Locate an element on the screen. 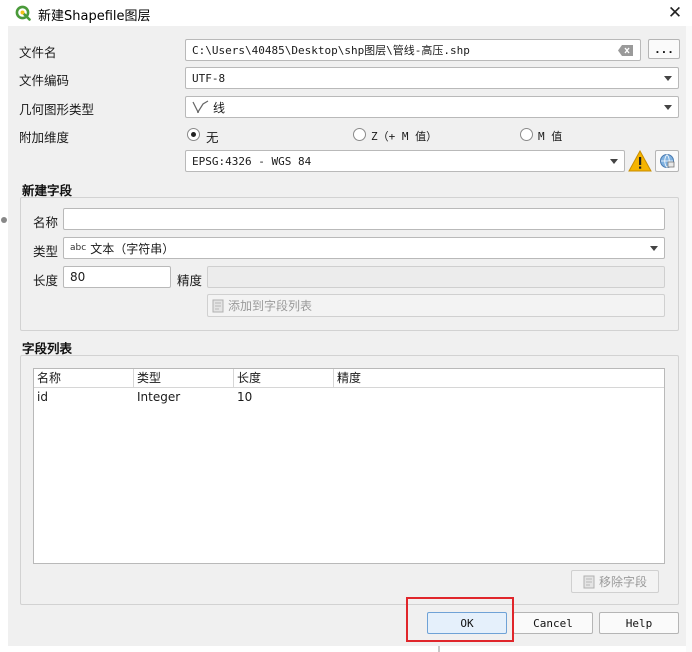 This screenshot has height=652, width=692. close-icon: ✕ is located at coordinates (675, 13).